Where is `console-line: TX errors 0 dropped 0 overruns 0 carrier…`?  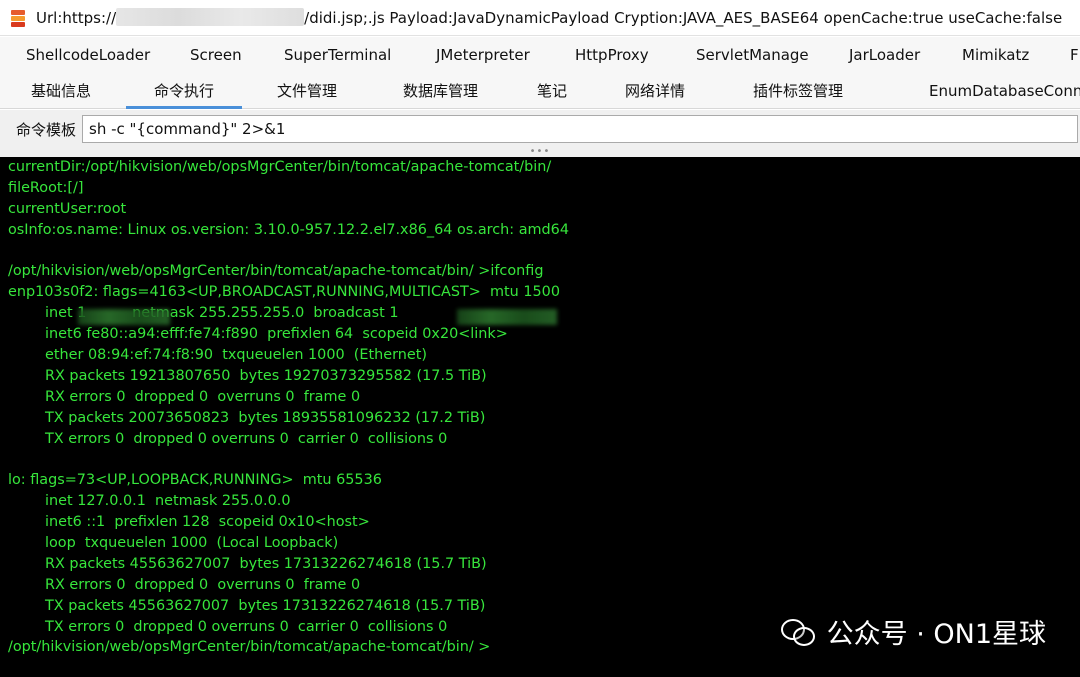
console-line: TX errors 0 dropped 0 overruns 0 carrier… is located at coordinates (246, 438).